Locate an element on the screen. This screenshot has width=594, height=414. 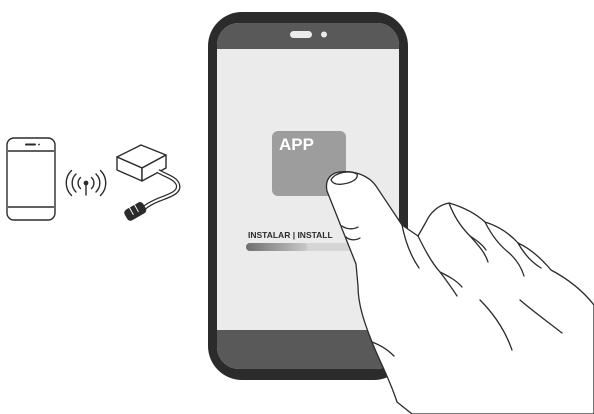
install-label: INSTALAR | INSTALL is located at coordinates (290, 235).